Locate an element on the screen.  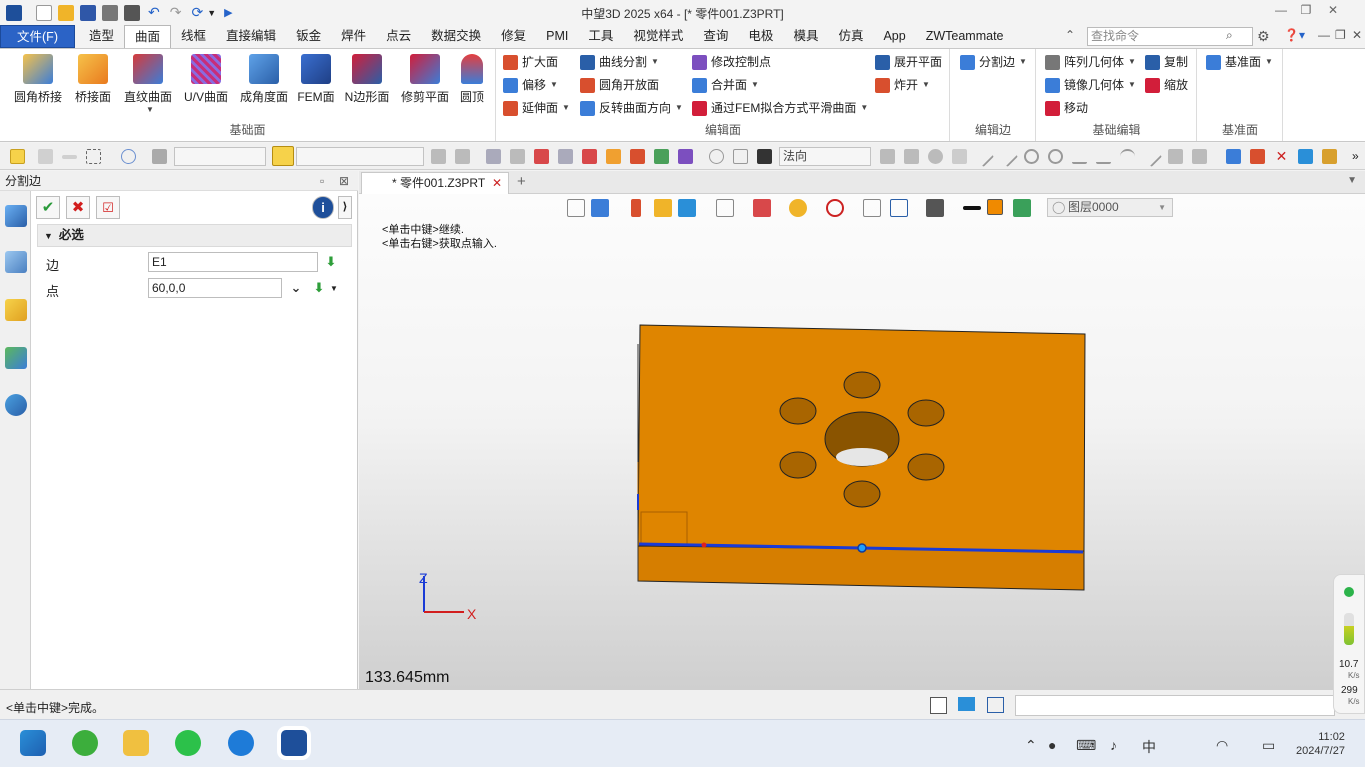
snap-icon is located at coordinates (462, 156).